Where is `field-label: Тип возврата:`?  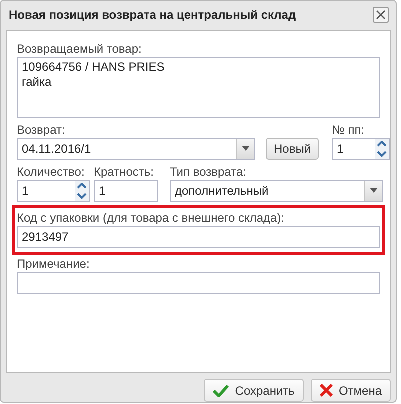
field-label: Тип возврата: is located at coordinates (209, 172).